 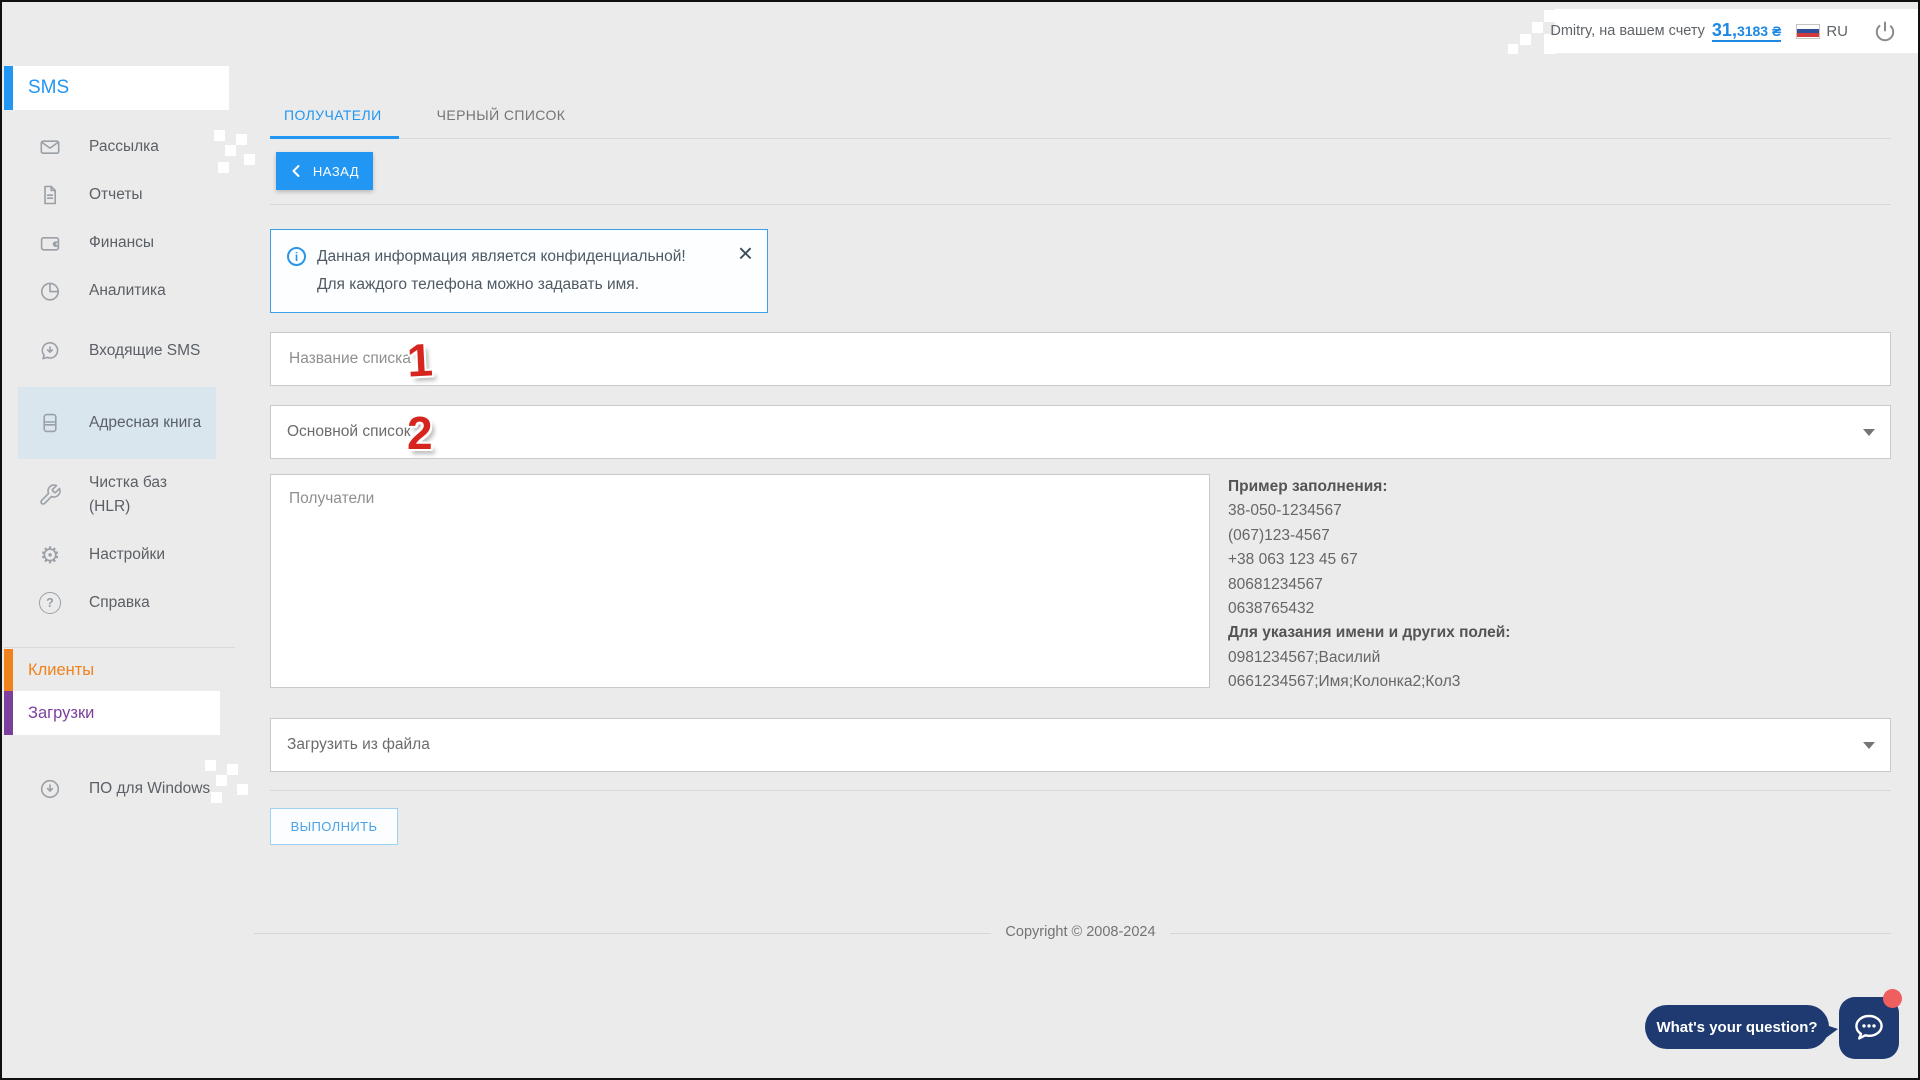 I want to click on copyright-text: Copyright © 2008-2024, so click(x=1080, y=931).